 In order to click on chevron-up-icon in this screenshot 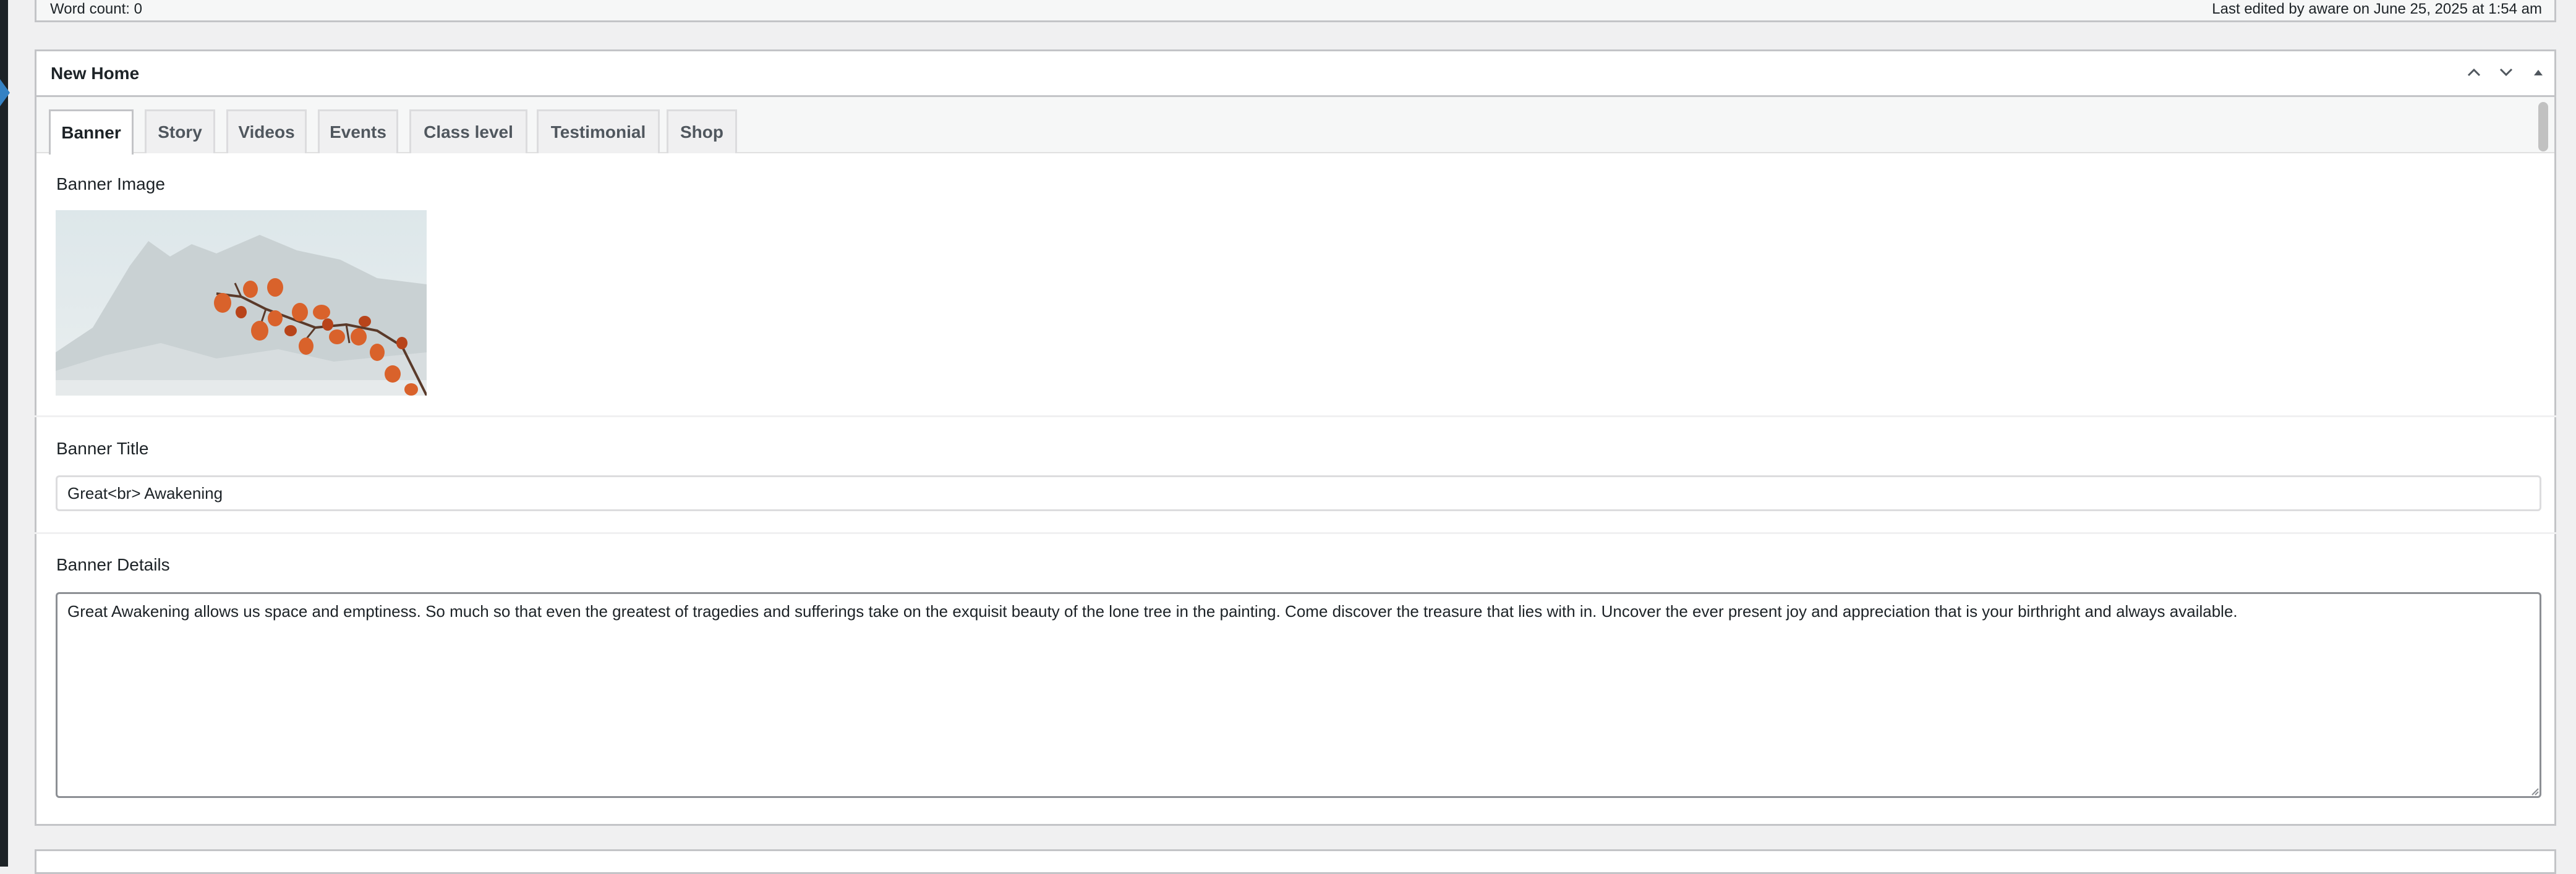, I will do `click(2474, 73)`.